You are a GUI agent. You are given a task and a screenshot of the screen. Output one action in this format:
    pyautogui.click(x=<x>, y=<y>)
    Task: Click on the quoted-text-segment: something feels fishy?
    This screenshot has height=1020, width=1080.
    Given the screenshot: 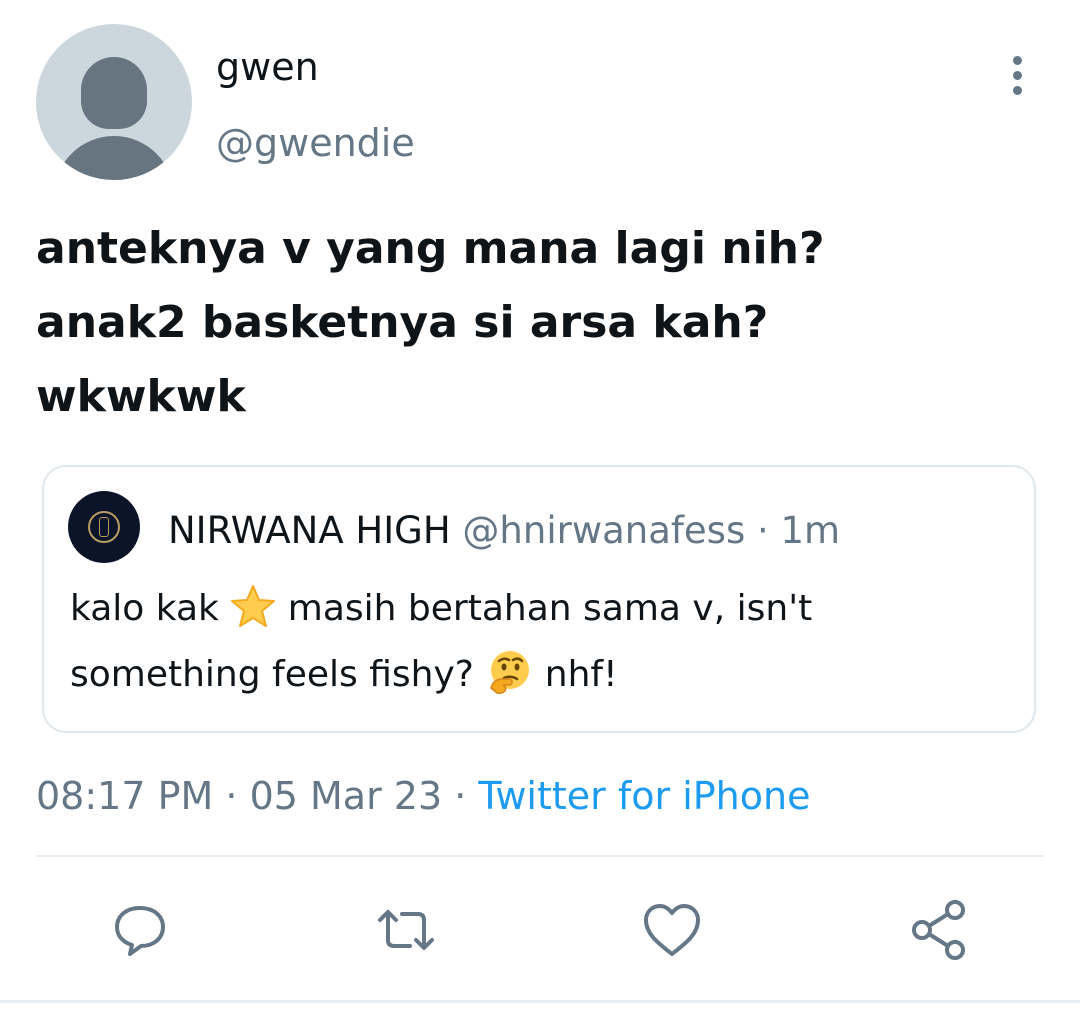 What is the action you would take?
    pyautogui.click(x=272, y=674)
    